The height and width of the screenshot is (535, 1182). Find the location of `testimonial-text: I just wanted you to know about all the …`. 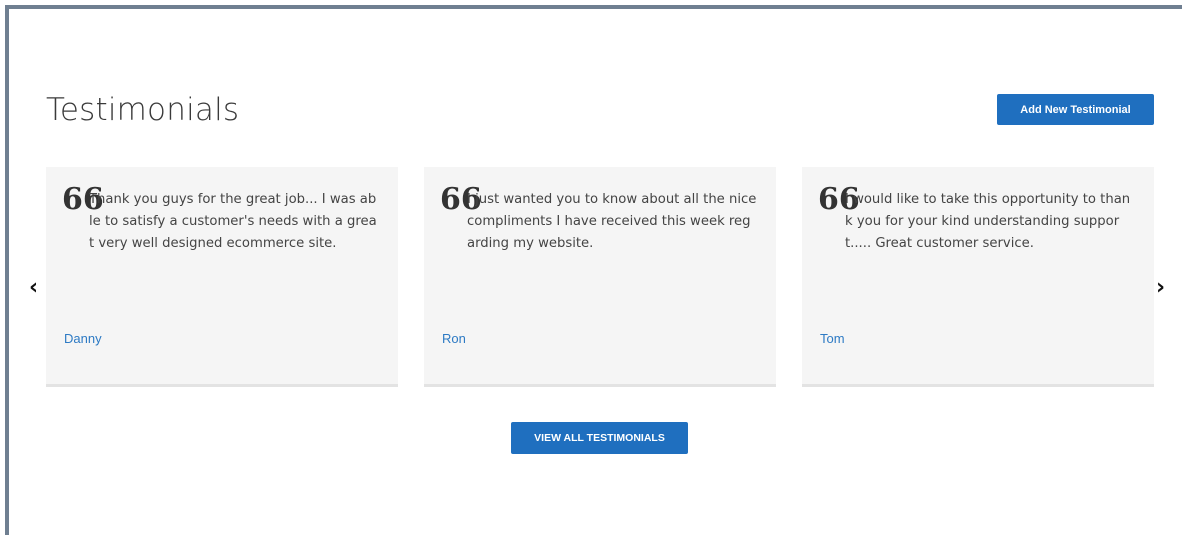

testimonial-text: I just wanted you to know about all the … is located at coordinates (612, 221).